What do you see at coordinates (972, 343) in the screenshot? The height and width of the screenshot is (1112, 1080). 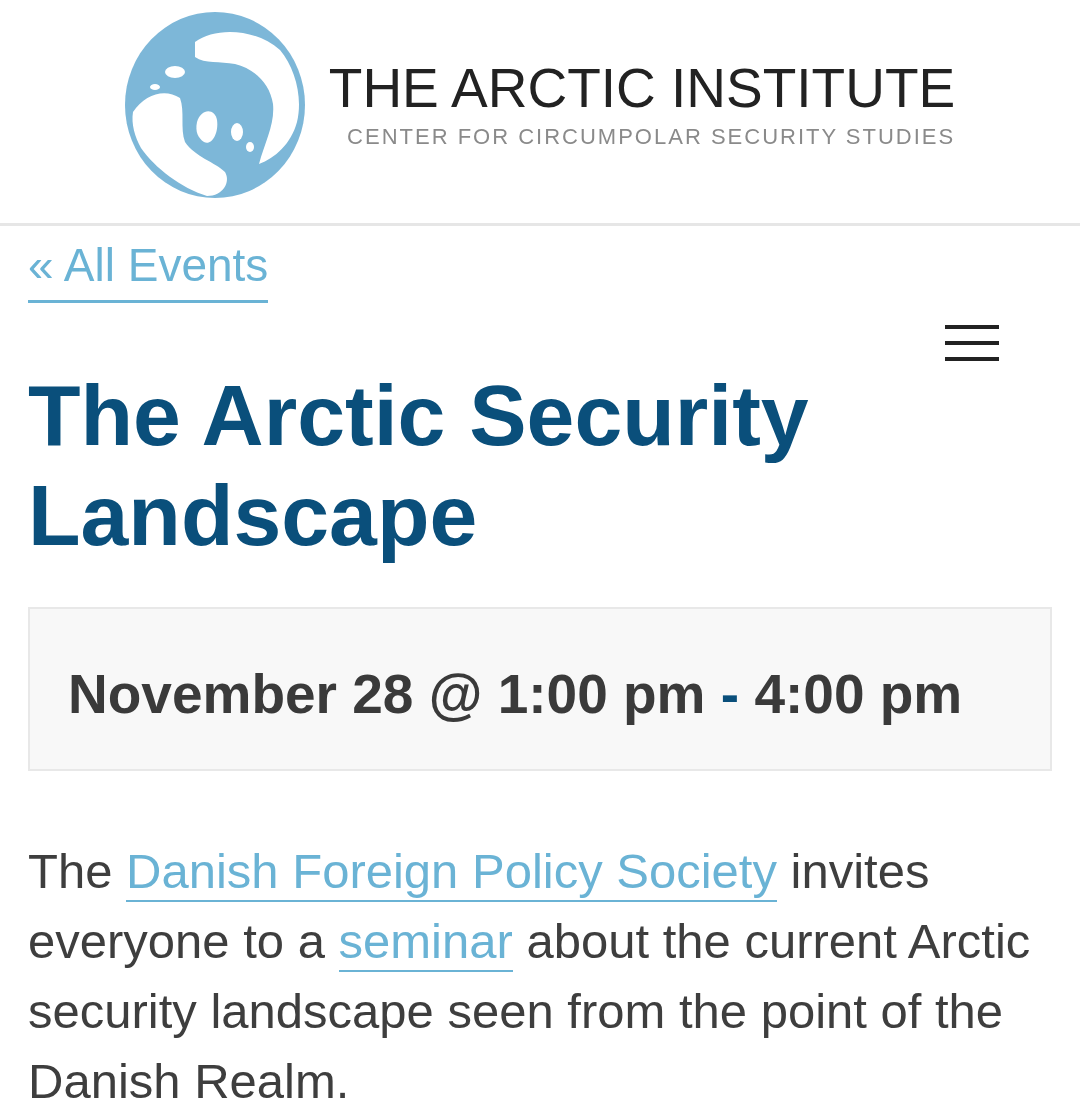 I see `menu-icon` at bounding box center [972, 343].